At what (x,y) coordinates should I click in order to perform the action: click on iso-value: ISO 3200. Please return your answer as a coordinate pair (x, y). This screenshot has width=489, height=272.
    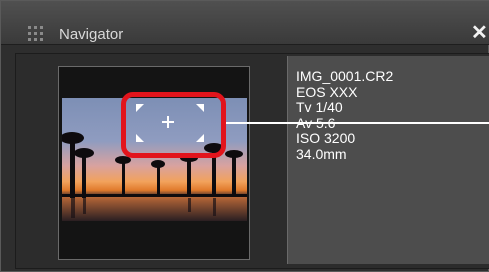
    Looking at the image, I should click on (326, 138).